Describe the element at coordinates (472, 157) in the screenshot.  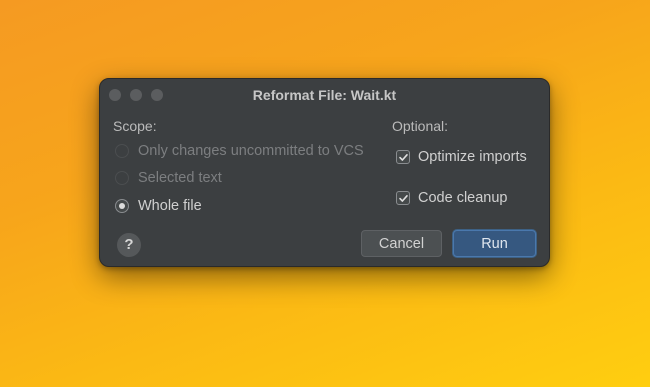
I see `optimize-imports-label: Optimize imports` at that location.